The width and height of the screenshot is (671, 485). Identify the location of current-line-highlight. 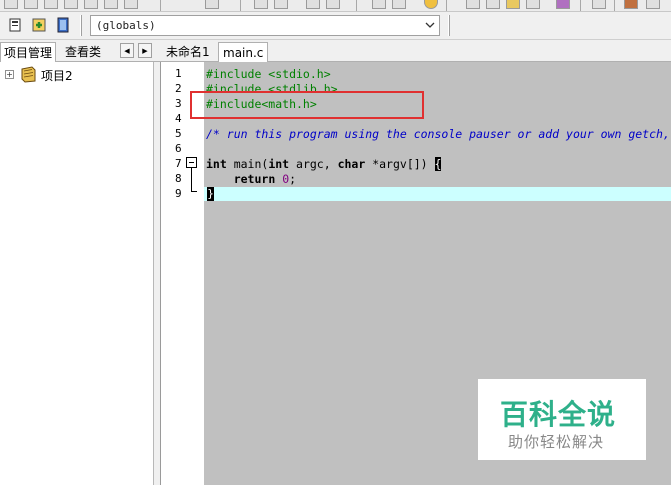
(437, 194).